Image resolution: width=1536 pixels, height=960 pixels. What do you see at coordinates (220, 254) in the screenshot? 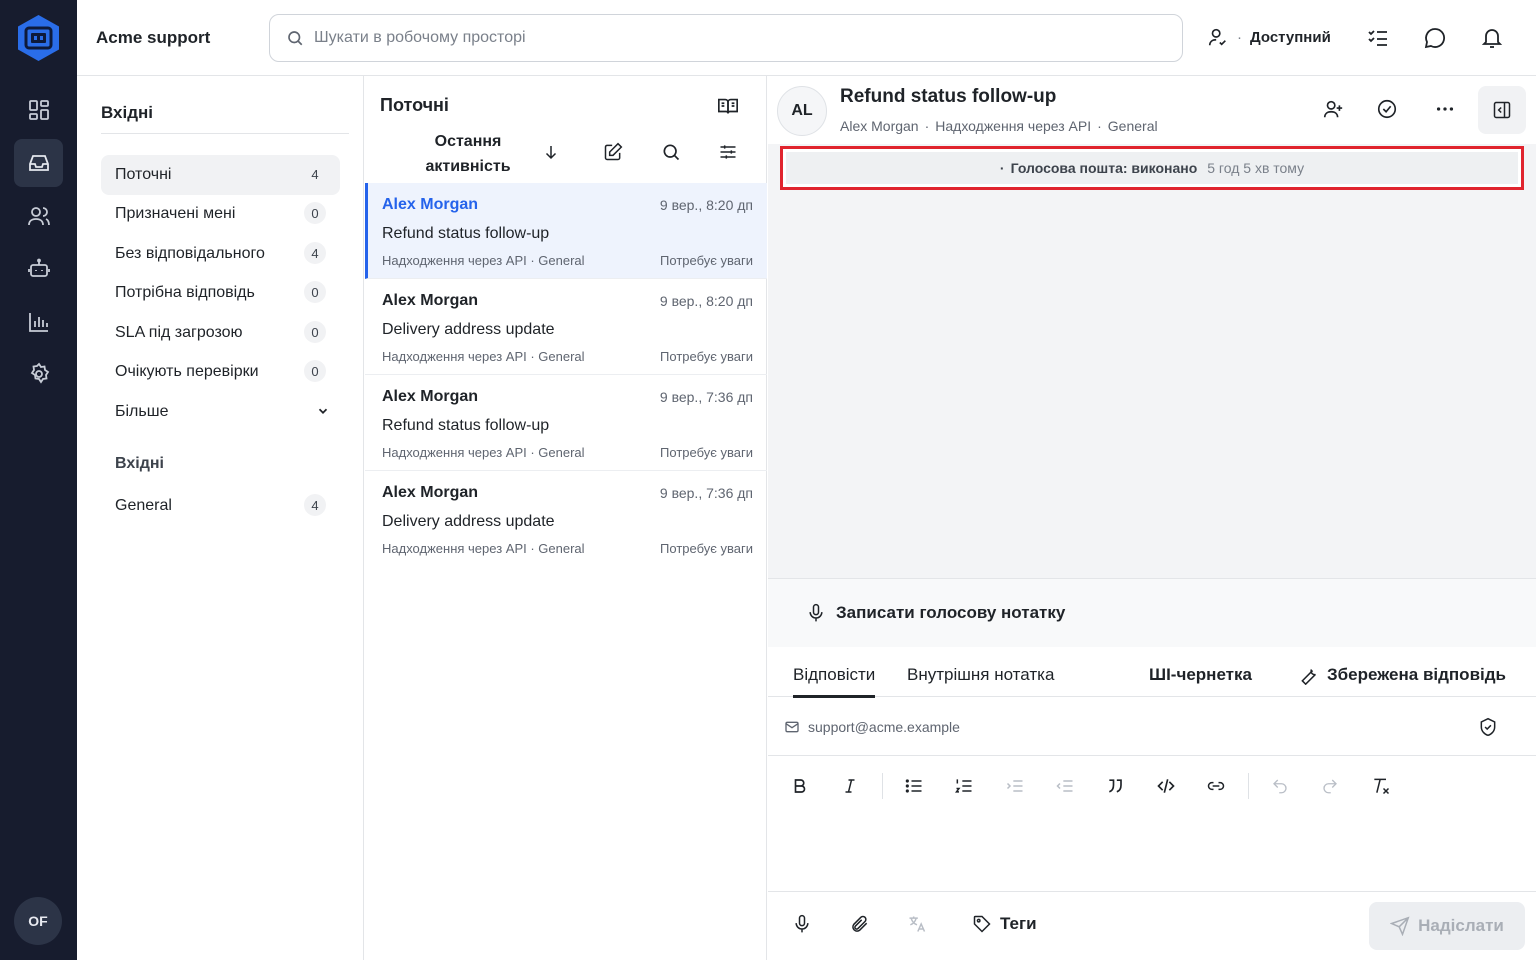
I see `folder-item-unassigned: Без відповідального 4` at bounding box center [220, 254].